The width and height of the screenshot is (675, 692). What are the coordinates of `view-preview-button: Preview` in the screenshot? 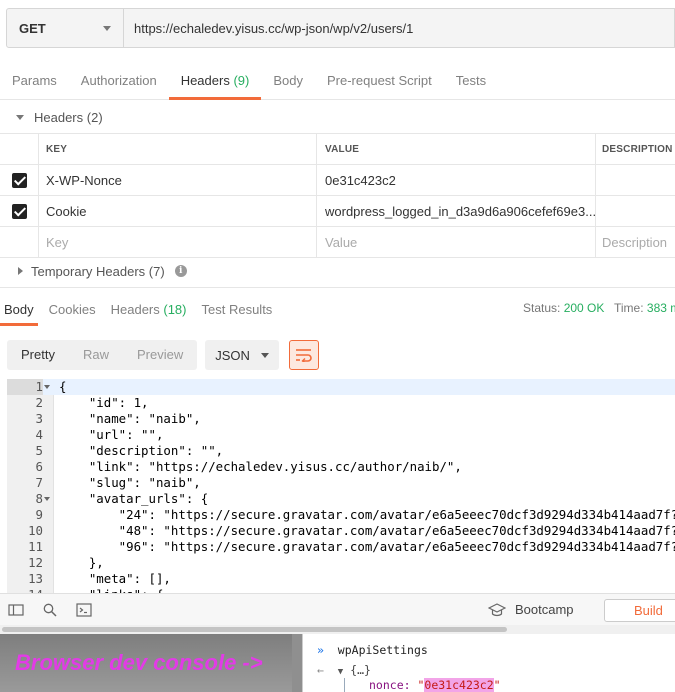 It's located at (160, 355).